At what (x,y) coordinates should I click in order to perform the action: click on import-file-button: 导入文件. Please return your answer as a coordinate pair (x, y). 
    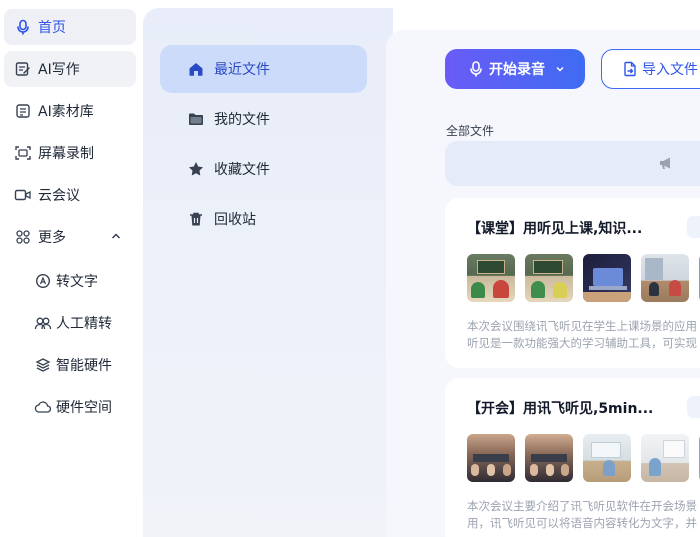
    Looking at the image, I should click on (650, 69).